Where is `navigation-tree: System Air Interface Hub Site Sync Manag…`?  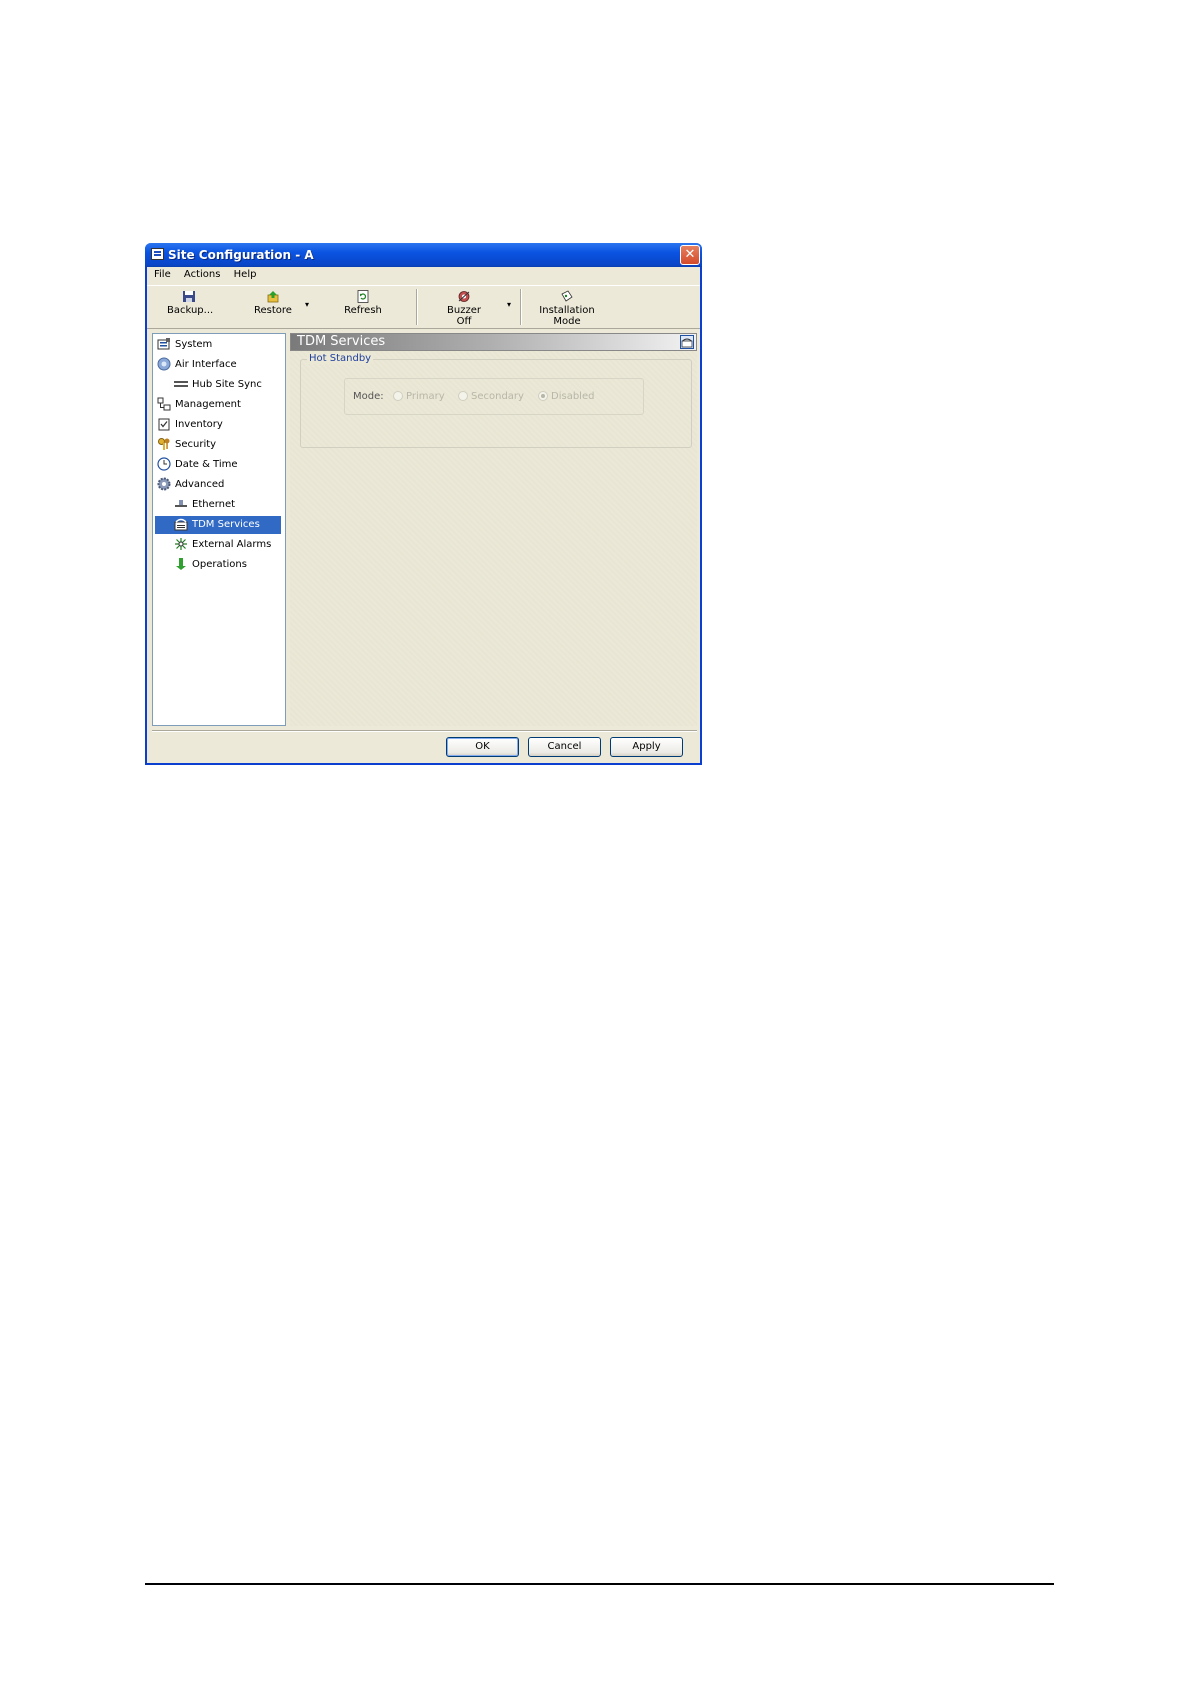 navigation-tree: System Air Interface Hub Site Sync Manag… is located at coordinates (219, 529).